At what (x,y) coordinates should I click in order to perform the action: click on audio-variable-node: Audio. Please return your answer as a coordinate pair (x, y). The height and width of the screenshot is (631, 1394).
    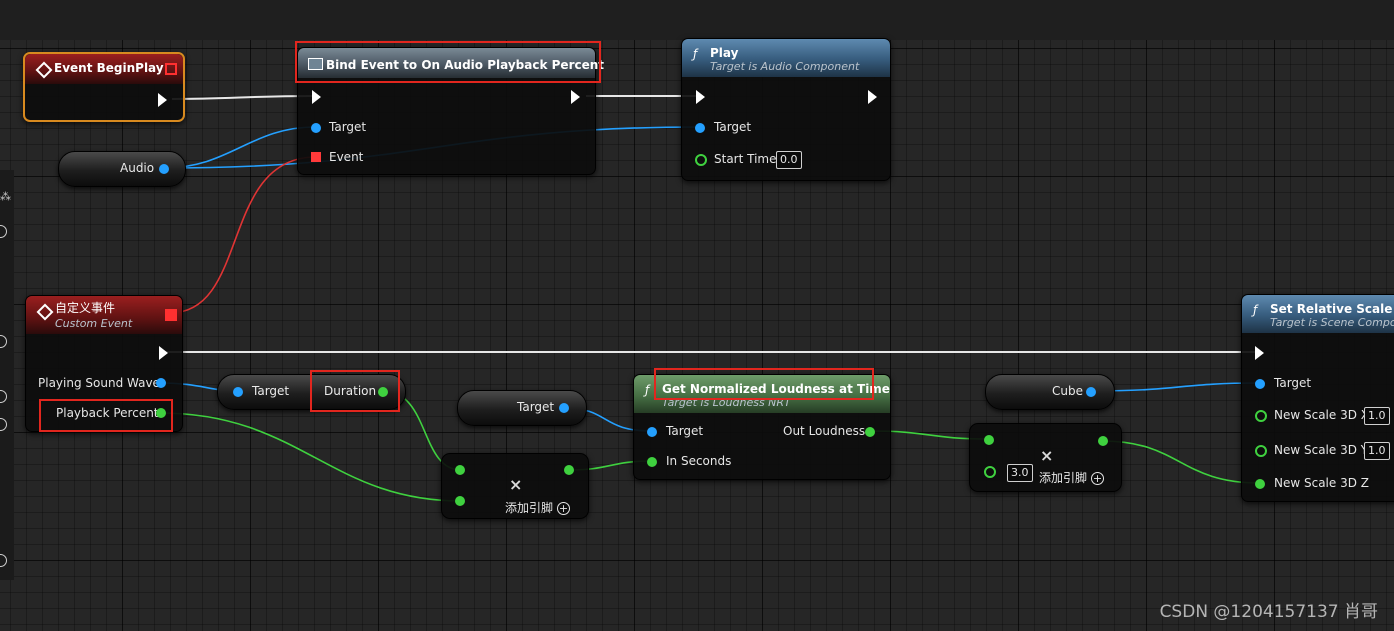
    Looking at the image, I should click on (122, 169).